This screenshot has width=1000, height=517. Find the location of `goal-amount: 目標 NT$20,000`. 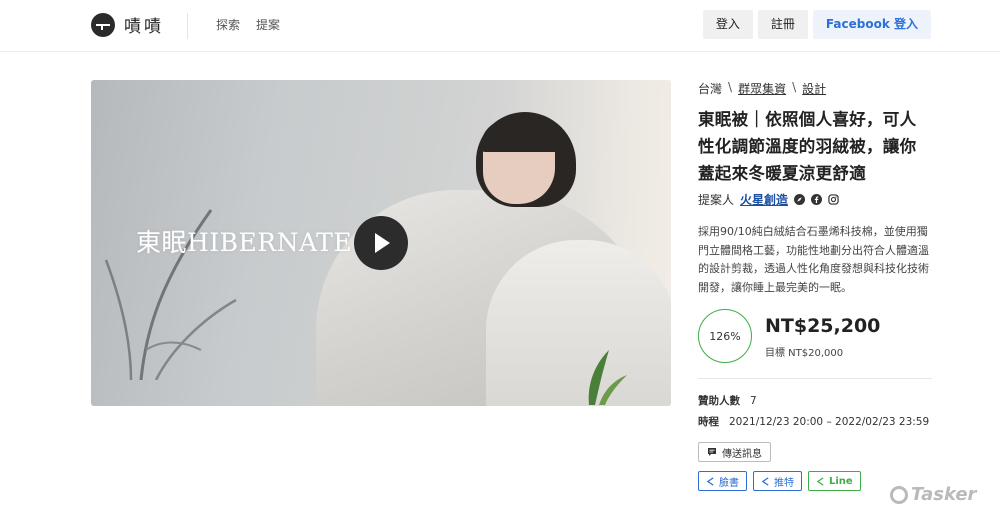

goal-amount: 目標 NT$20,000 is located at coordinates (804, 353).